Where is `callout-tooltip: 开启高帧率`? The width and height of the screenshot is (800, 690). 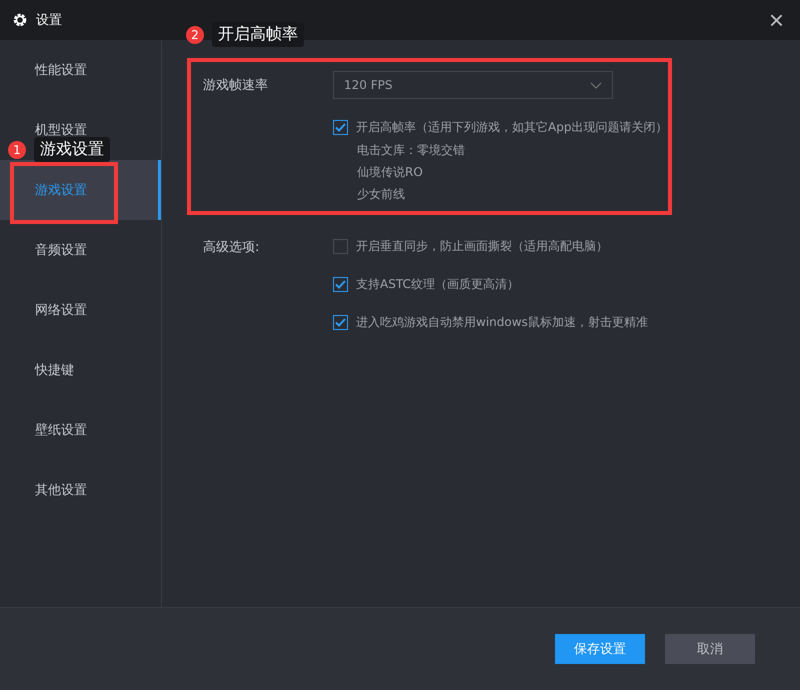
callout-tooltip: 开启高帧率 is located at coordinates (258, 34).